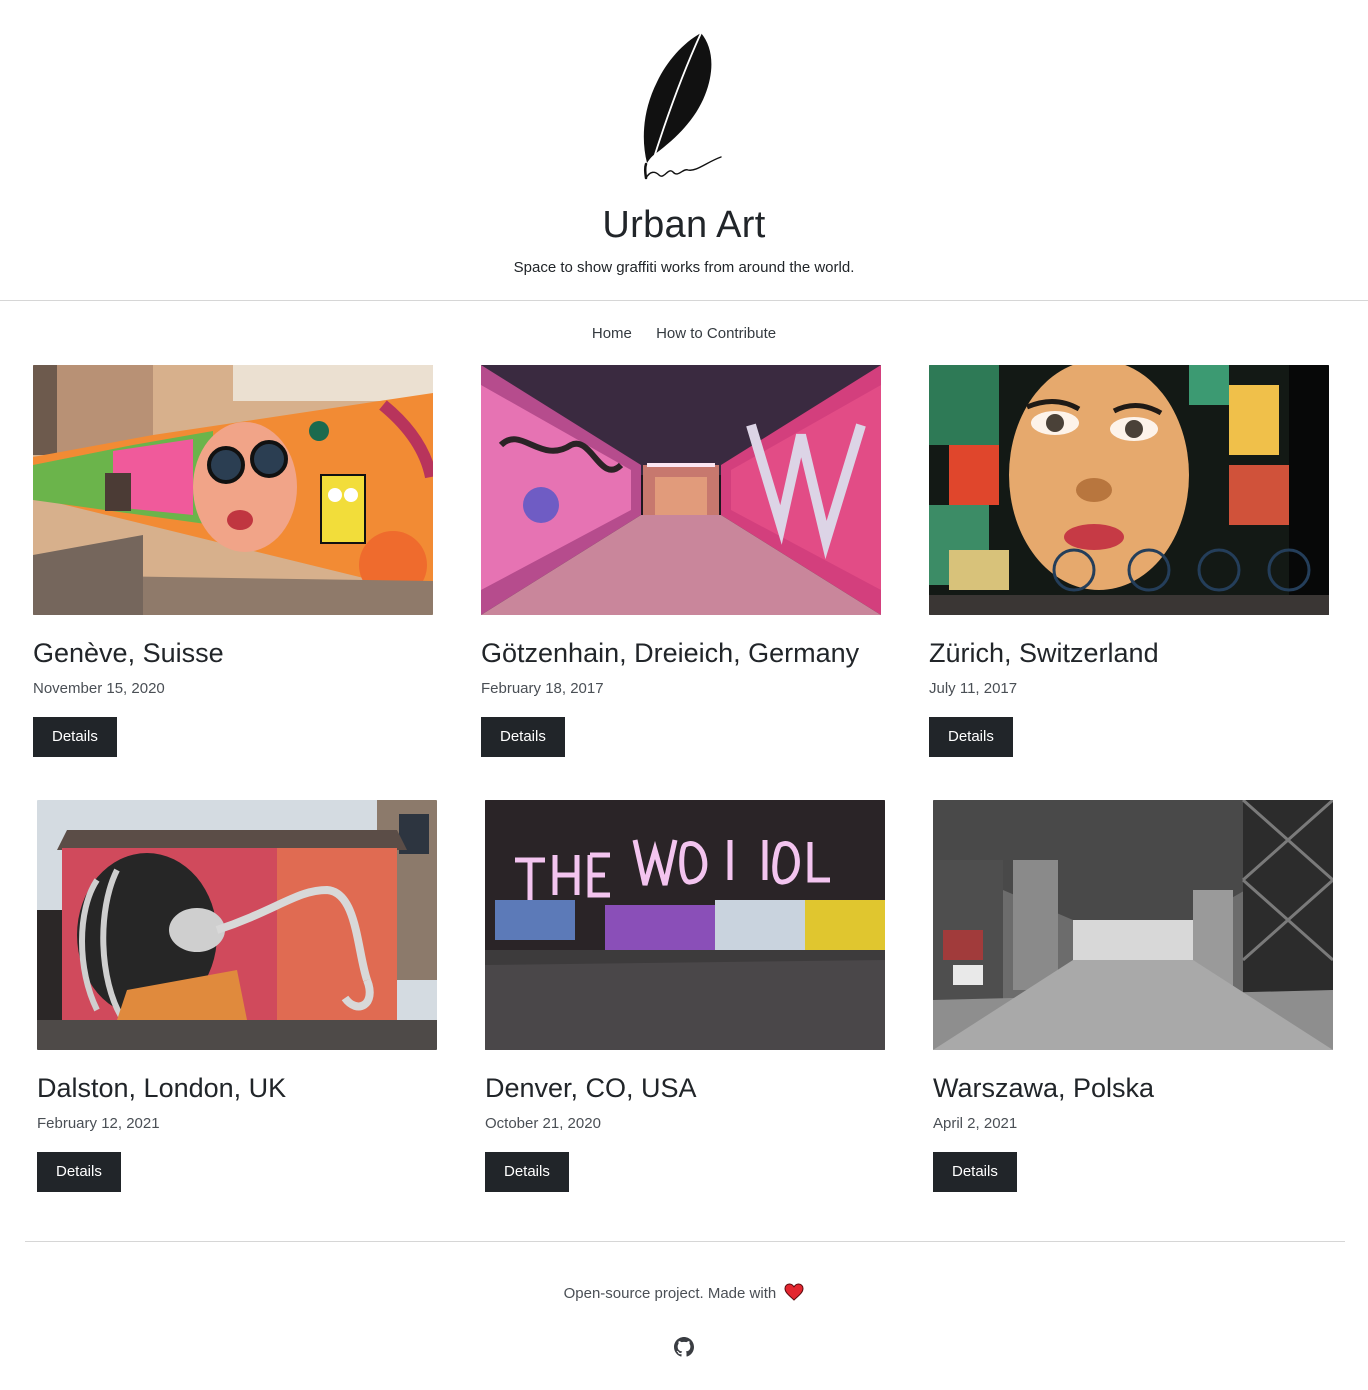 This screenshot has height=1390, width=1368. I want to click on nav-link-how-to-contribute: How to Contribute, so click(716, 334).